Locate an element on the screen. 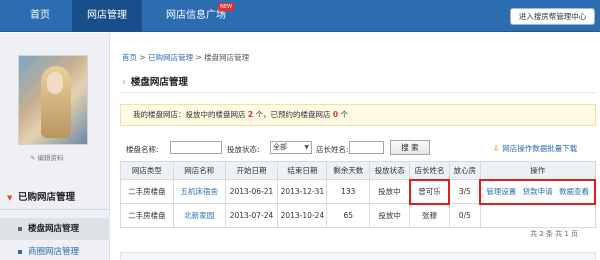 This screenshot has height=260, width=600. end-date-cell: 2013-12-31 is located at coordinates (302, 191).